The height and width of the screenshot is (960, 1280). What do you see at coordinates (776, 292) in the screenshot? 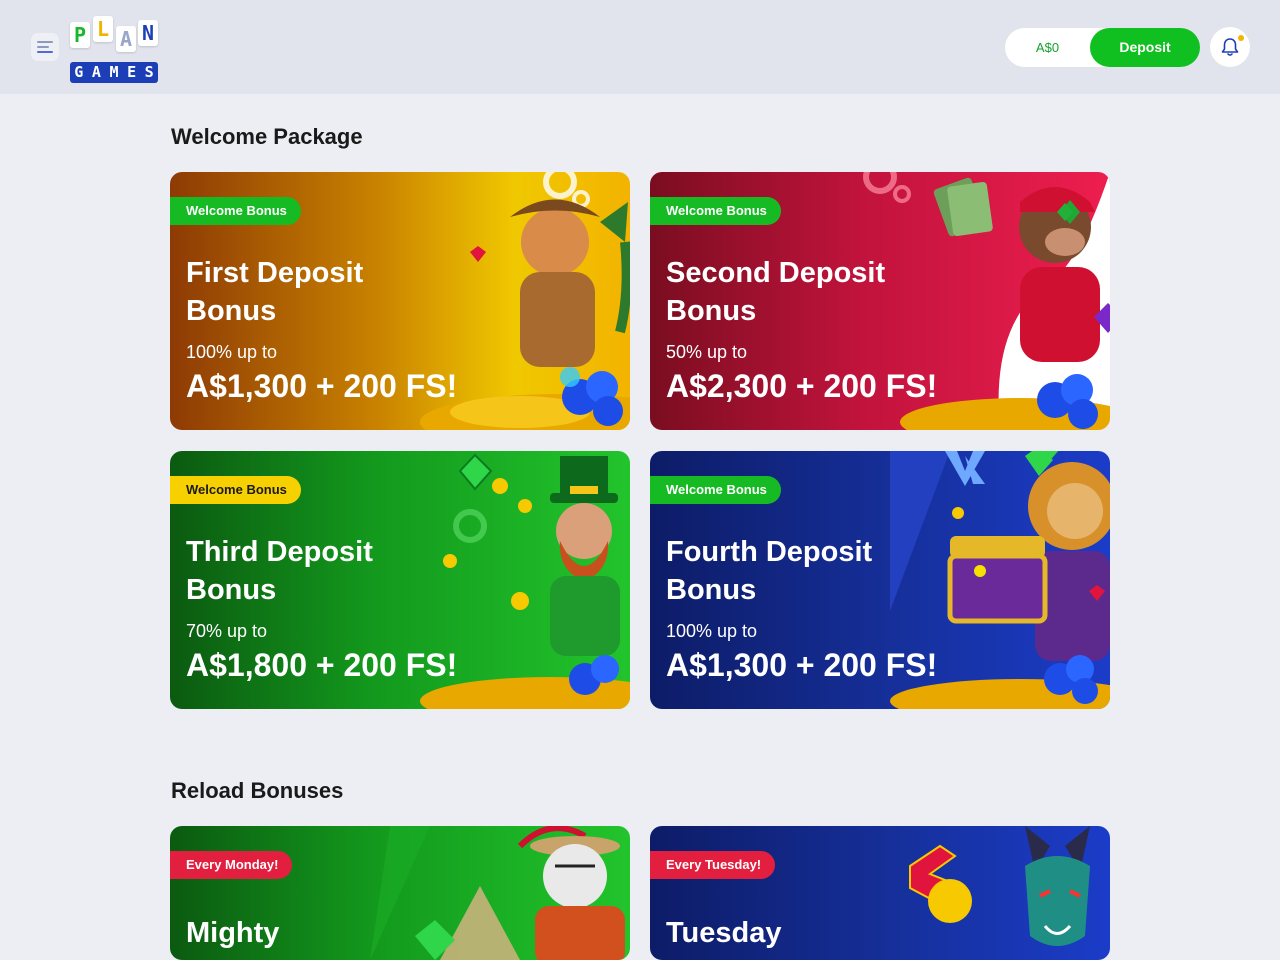
I see `card-title: Second Deposit Bonus` at bounding box center [776, 292].